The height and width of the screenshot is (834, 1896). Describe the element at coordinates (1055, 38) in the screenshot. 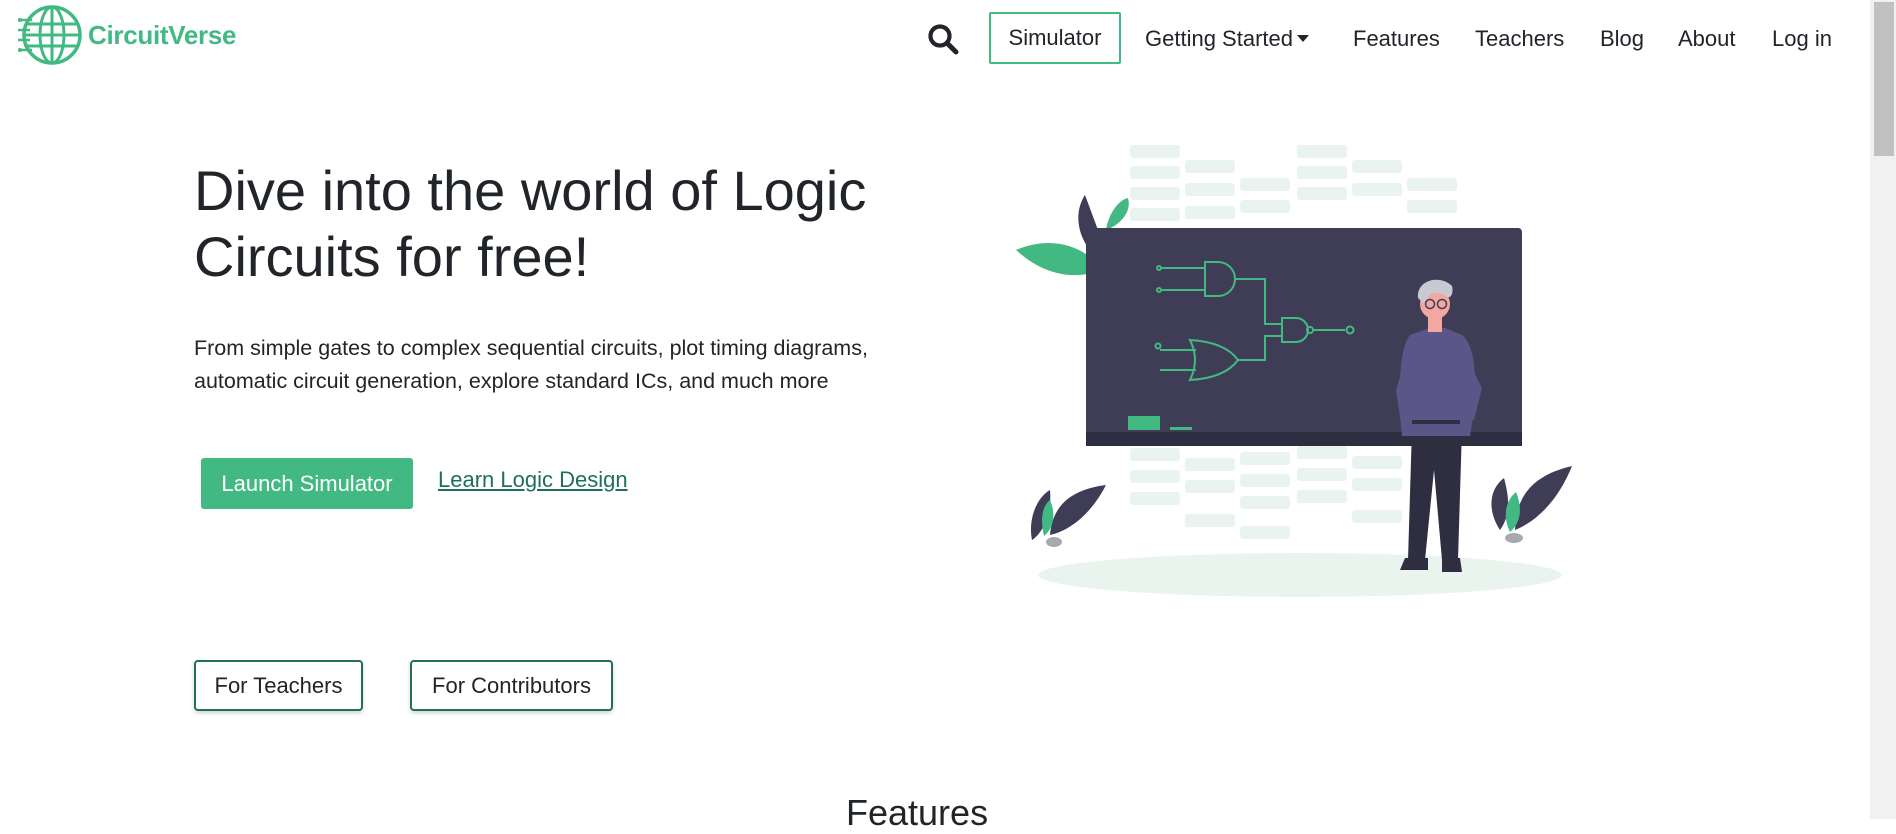

I see `simulator-button: Simulator` at that location.